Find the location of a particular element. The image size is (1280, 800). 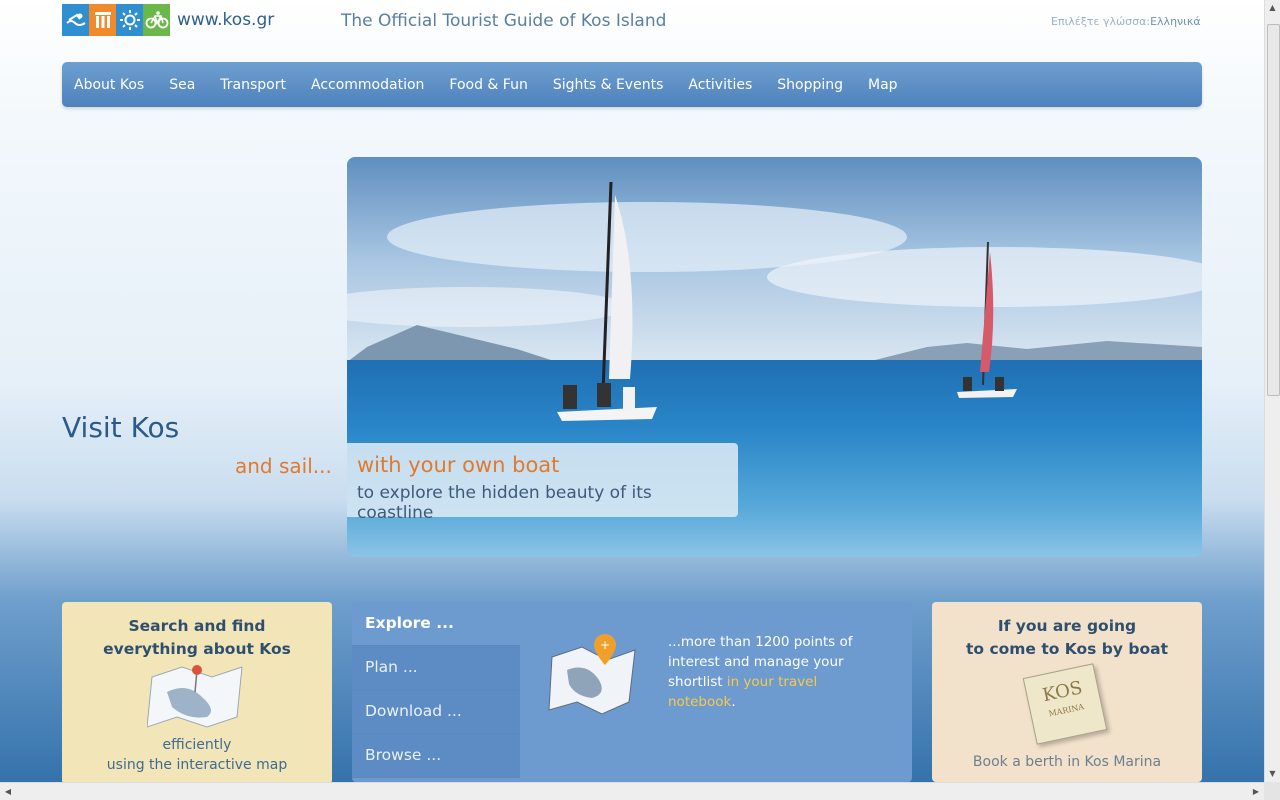

language-label: Επιλέξτε γλώσσα: is located at coordinates (1101, 21).